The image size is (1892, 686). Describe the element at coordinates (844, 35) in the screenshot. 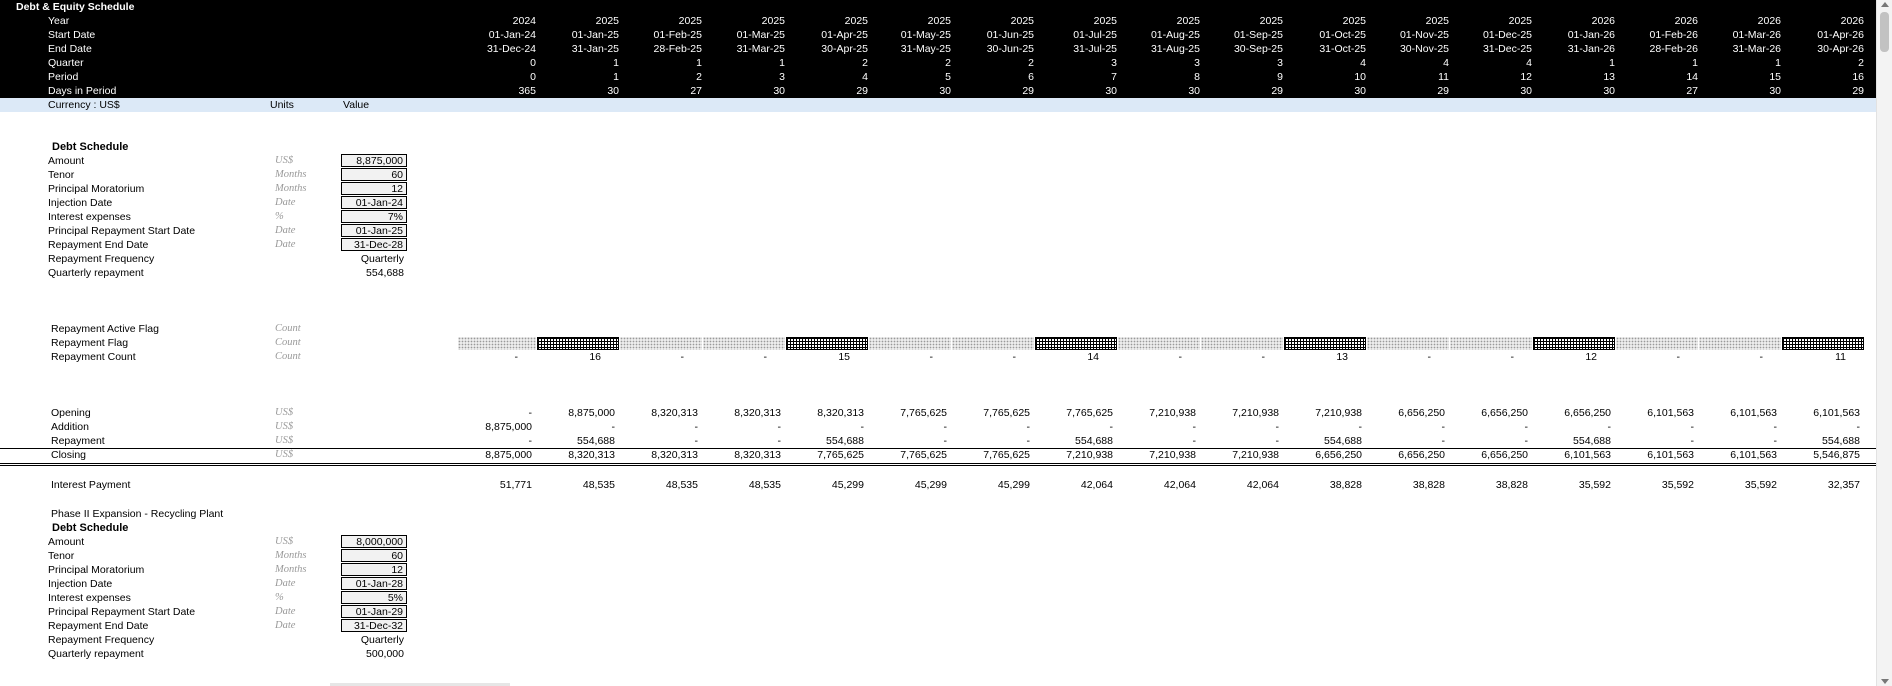

I see `timeline-start-cell: 01-Apr-25` at that location.